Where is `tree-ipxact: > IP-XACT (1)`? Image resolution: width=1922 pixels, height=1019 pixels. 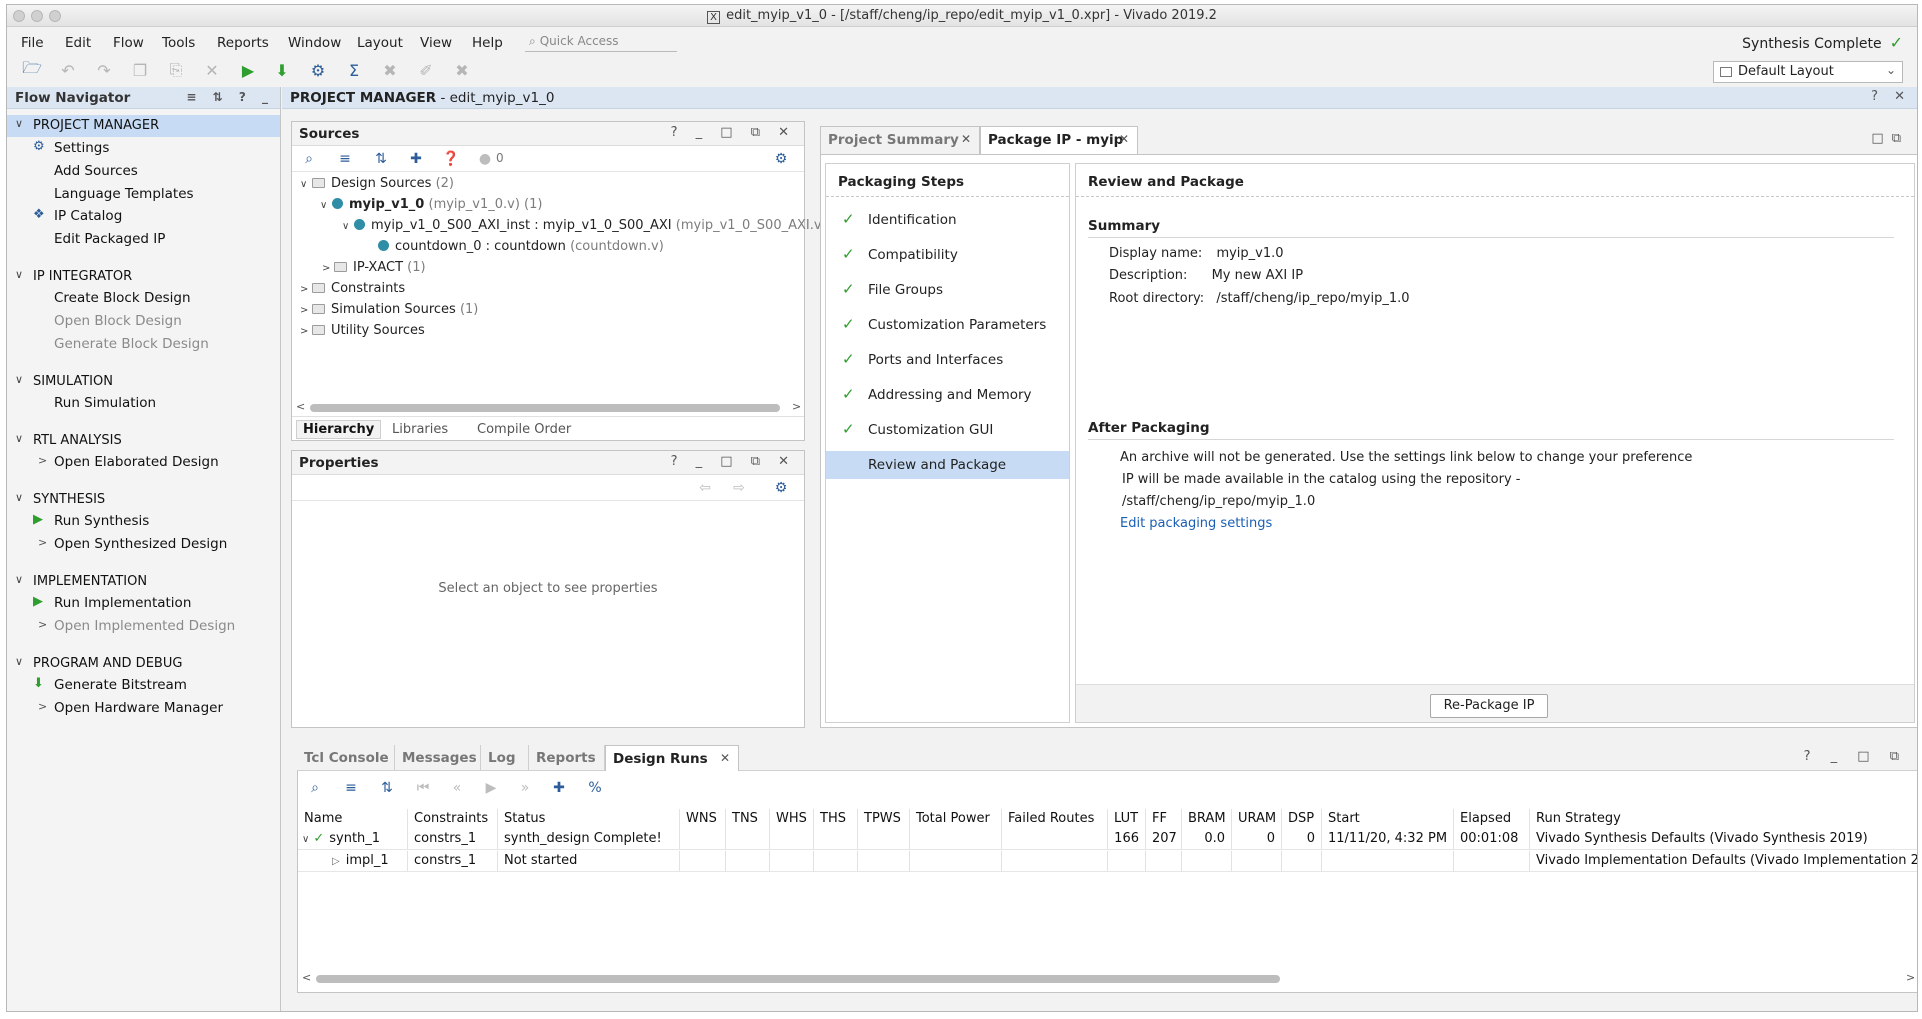
tree-ipxact: > IP-XACT (1) is located at coordinates (374, 270).